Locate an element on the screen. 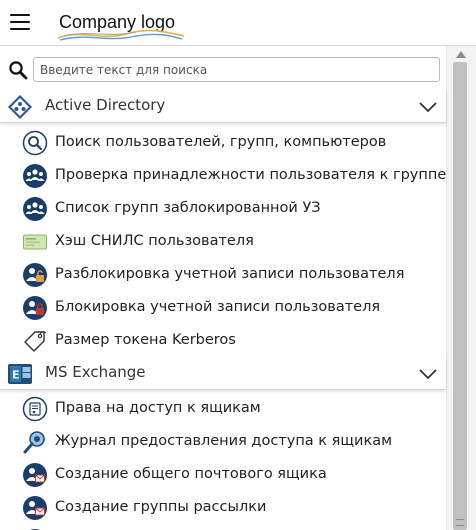 Image resolution: width=476 pixels, height=530 pixels. distribution-group-icon is located at coordinates (35, 508).